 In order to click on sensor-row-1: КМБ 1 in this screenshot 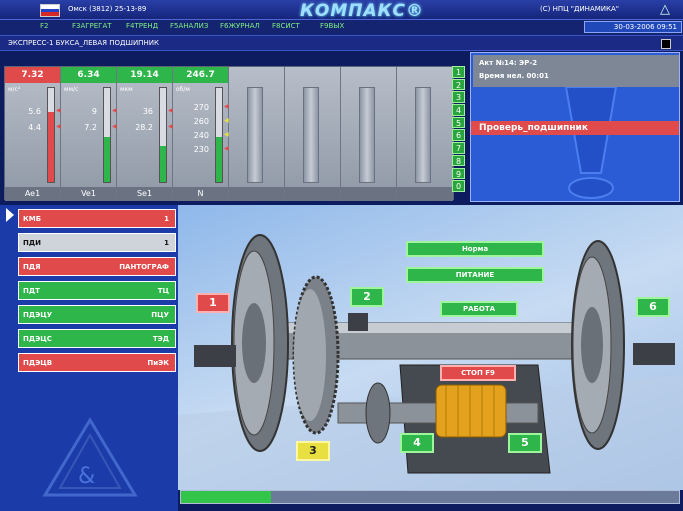, I will do `click(97, 218)`.